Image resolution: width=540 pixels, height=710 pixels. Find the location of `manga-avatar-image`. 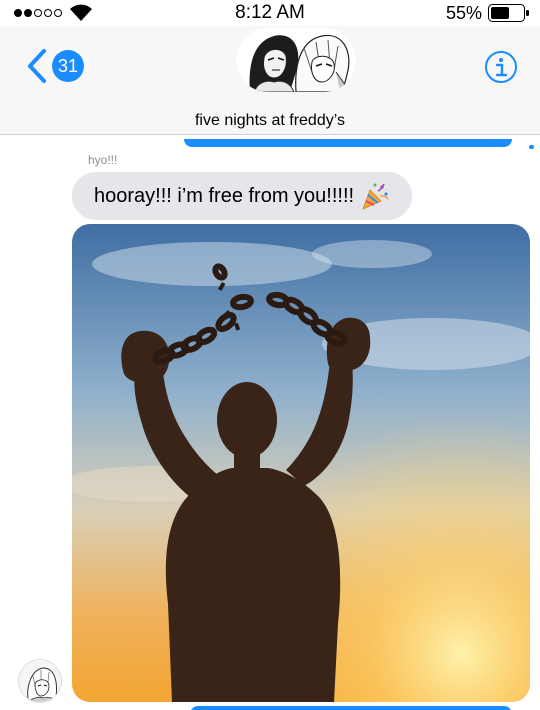

manga-avatar-image is located at coordinates (296, 60).